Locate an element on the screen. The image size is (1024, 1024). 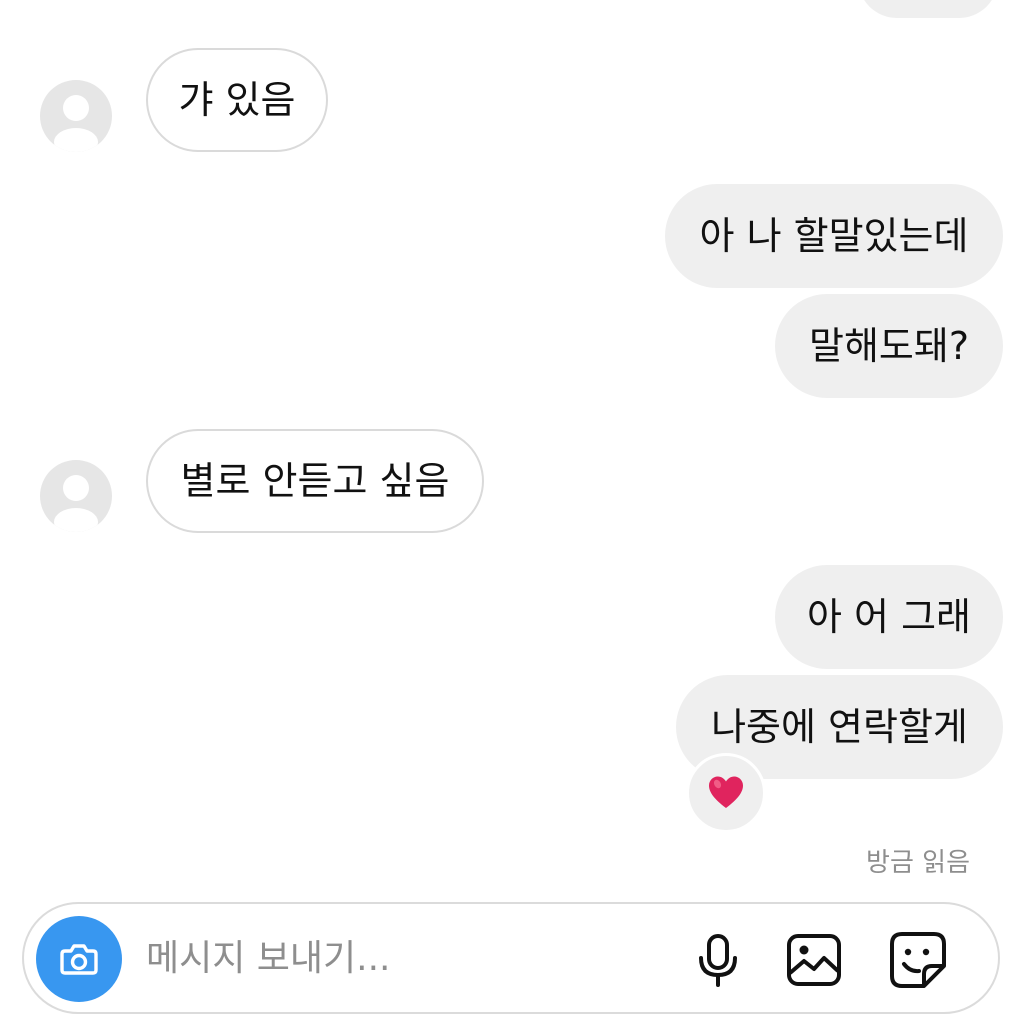
message-text: 아 어 그래 is located at coordinates (889, 617).